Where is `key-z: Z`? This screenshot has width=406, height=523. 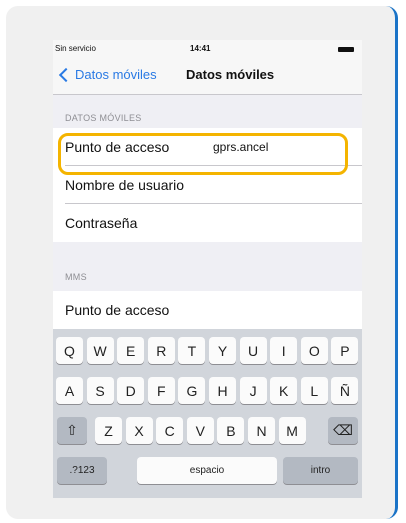 key-z: Z is located at coordinates (108, 430).